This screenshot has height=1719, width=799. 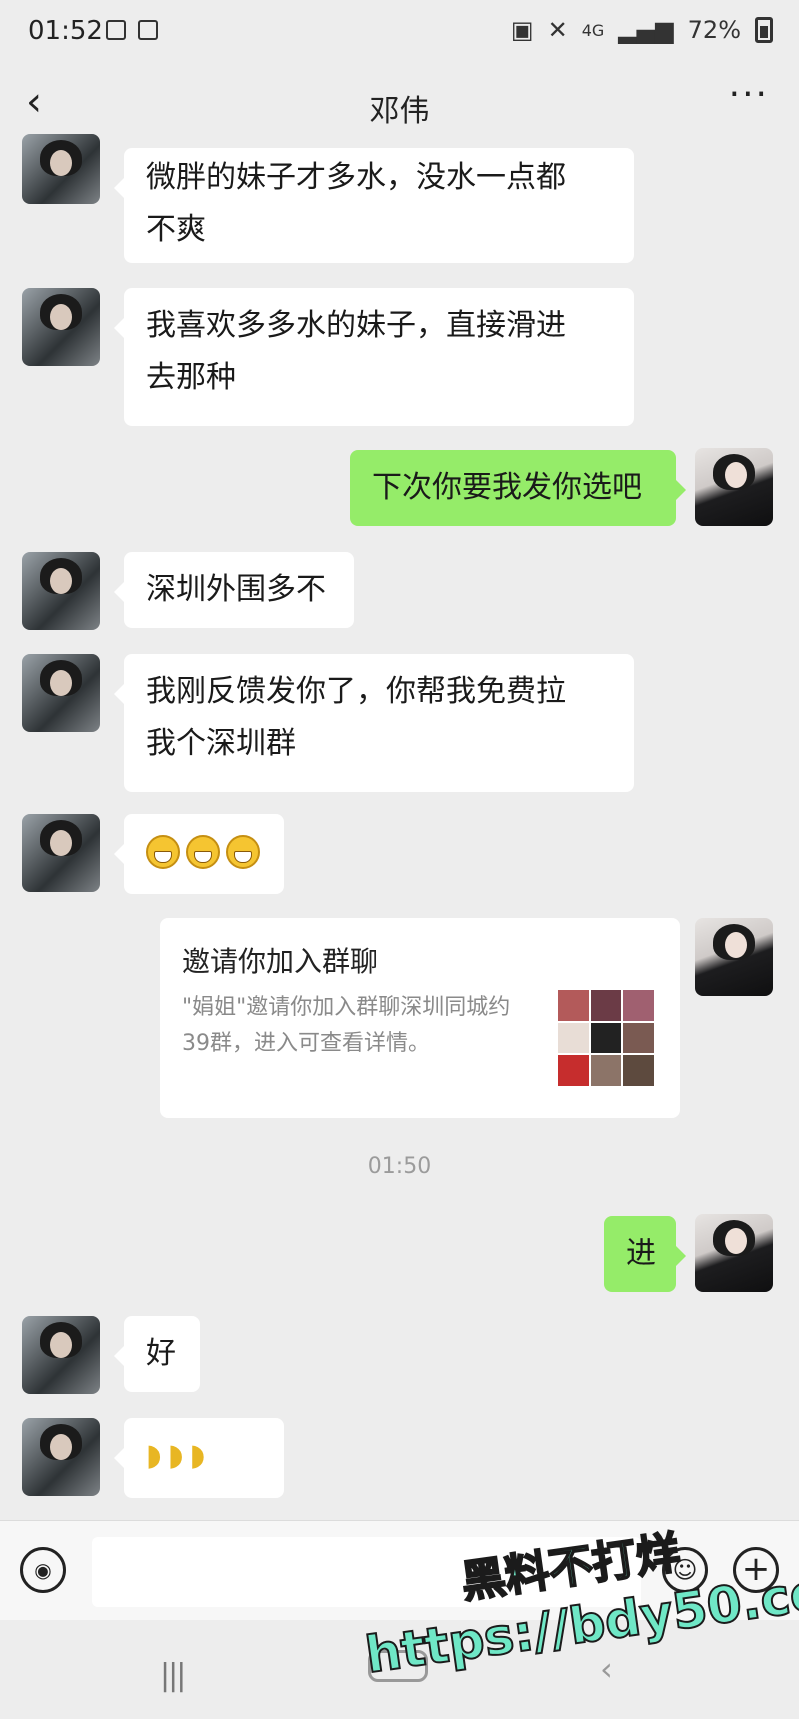 What do you see at coordinates (557, 30) in the screenshot?
I see `mute-icon: ✕` at bounding box center [557, 30].